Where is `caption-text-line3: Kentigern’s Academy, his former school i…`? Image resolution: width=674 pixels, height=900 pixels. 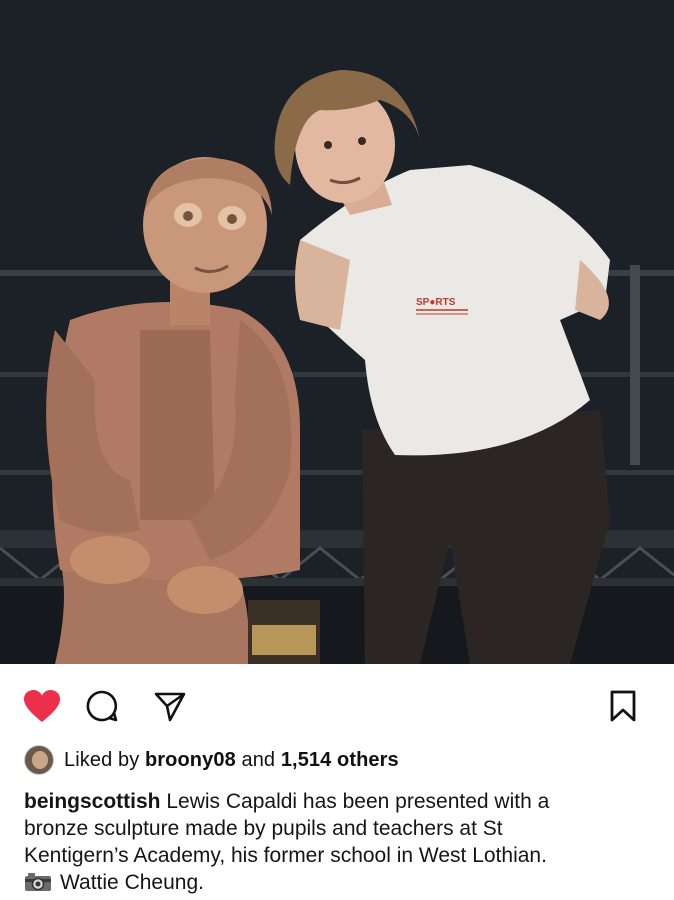 caption-text-line3: Kentigern’s Academy, his former school i… is located at coordinates (285, 855).